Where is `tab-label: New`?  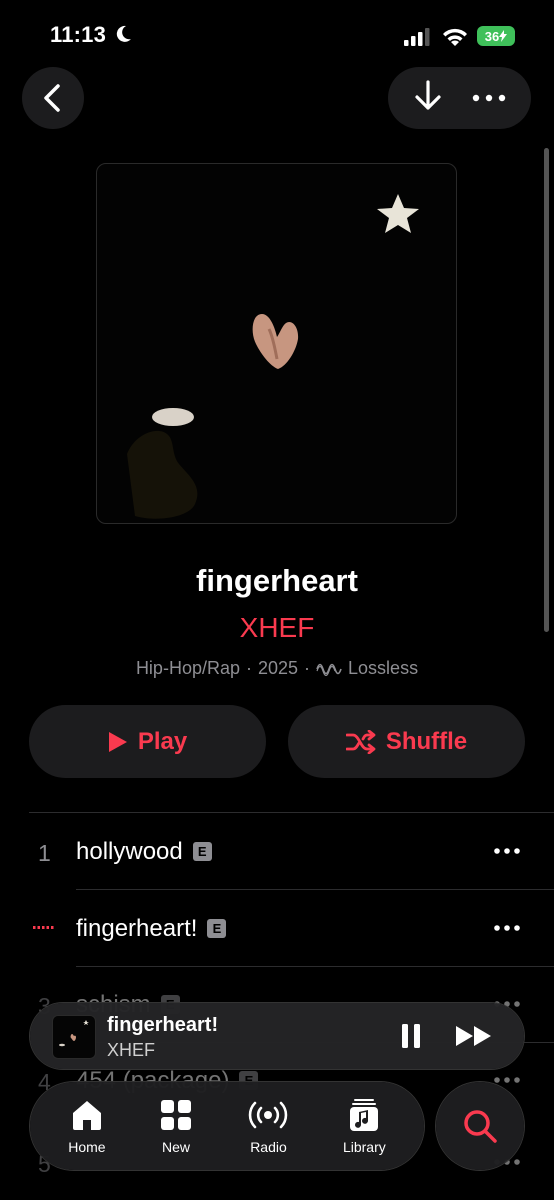 tab-label: New is located at coordinates (176, 1147).